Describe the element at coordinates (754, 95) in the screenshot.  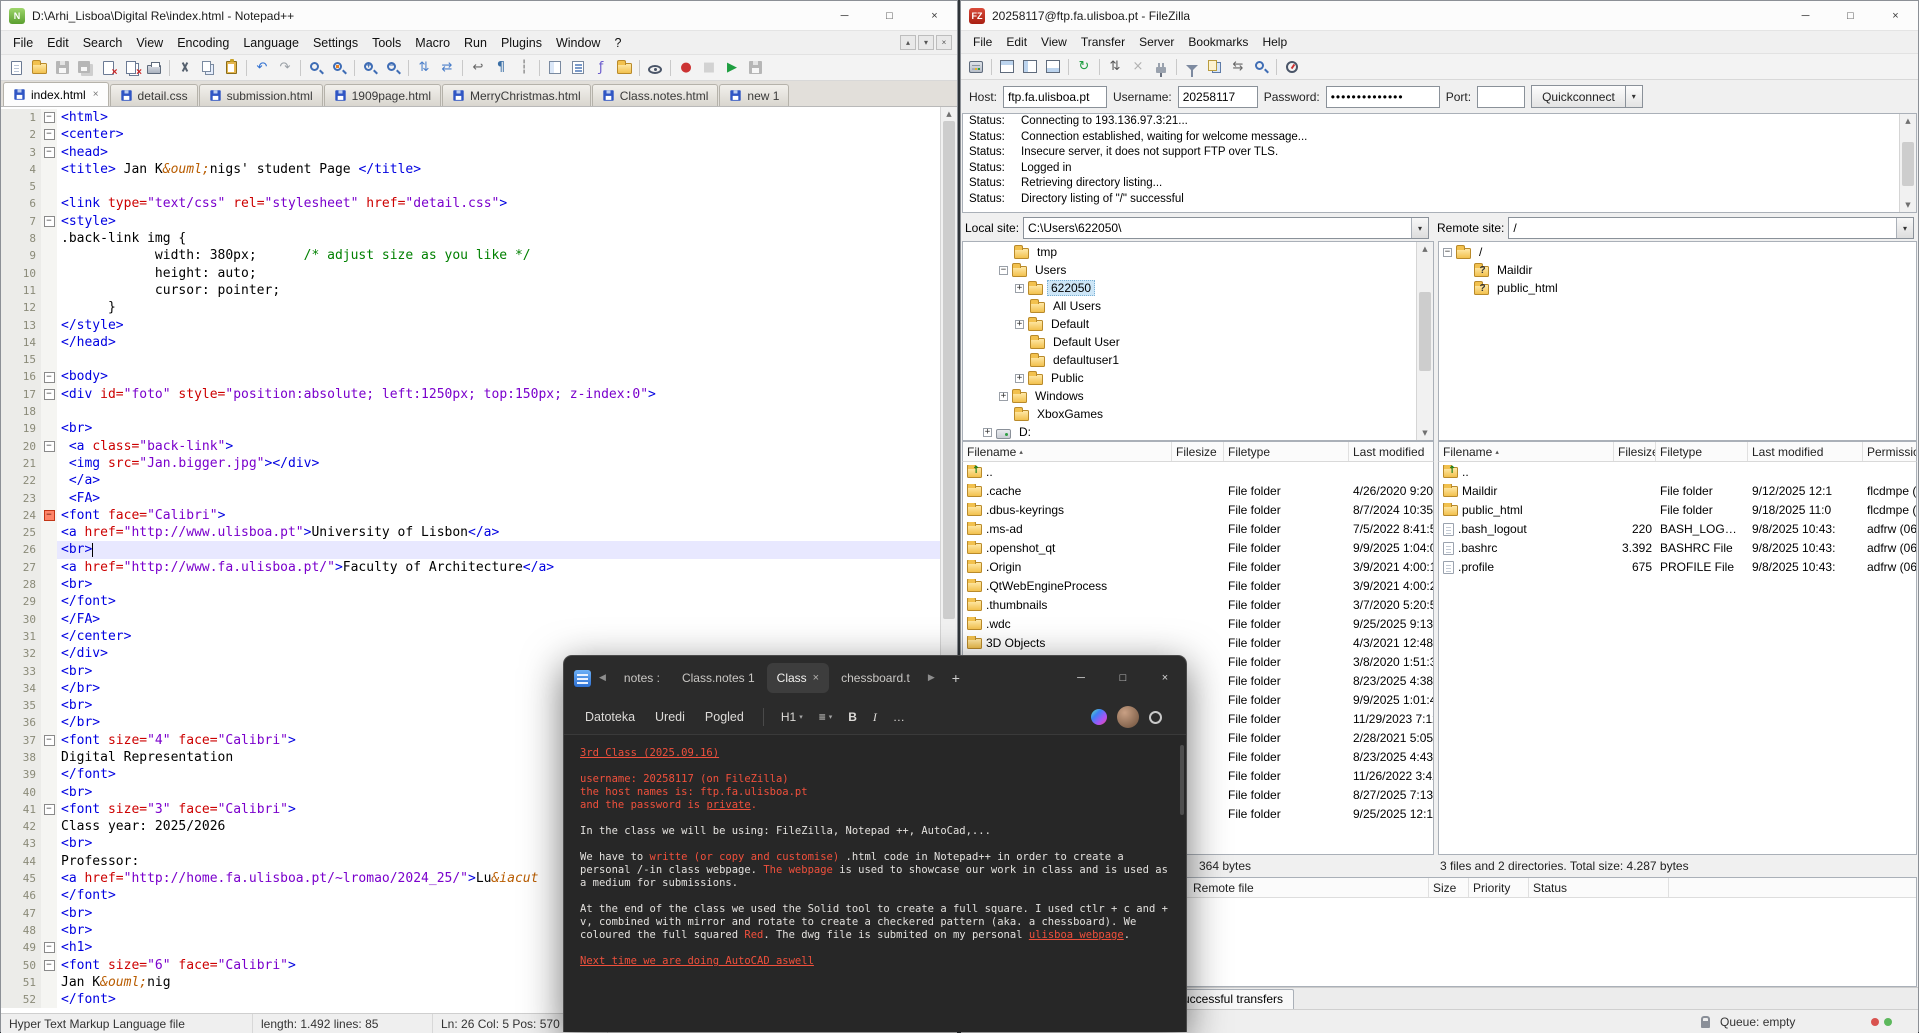
I see `tab-new-1: new 1` at that location.